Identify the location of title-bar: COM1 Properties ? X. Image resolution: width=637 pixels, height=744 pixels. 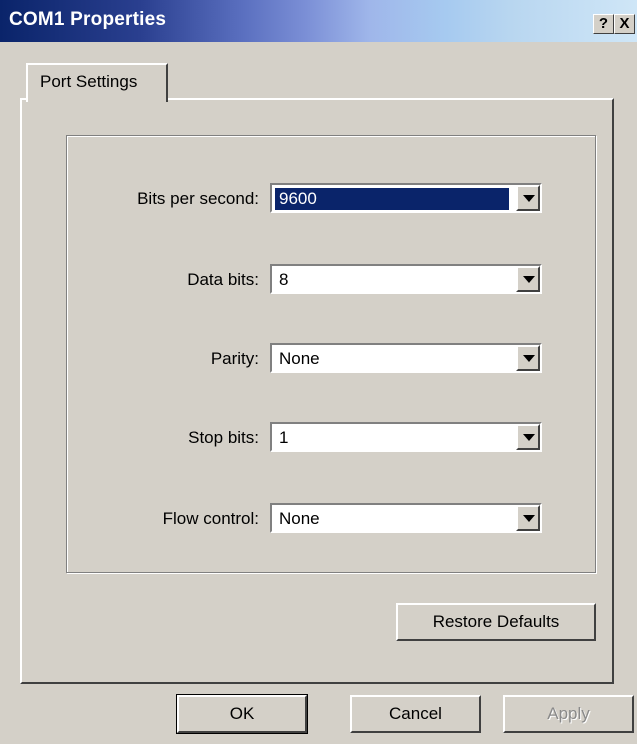
(318, 21).